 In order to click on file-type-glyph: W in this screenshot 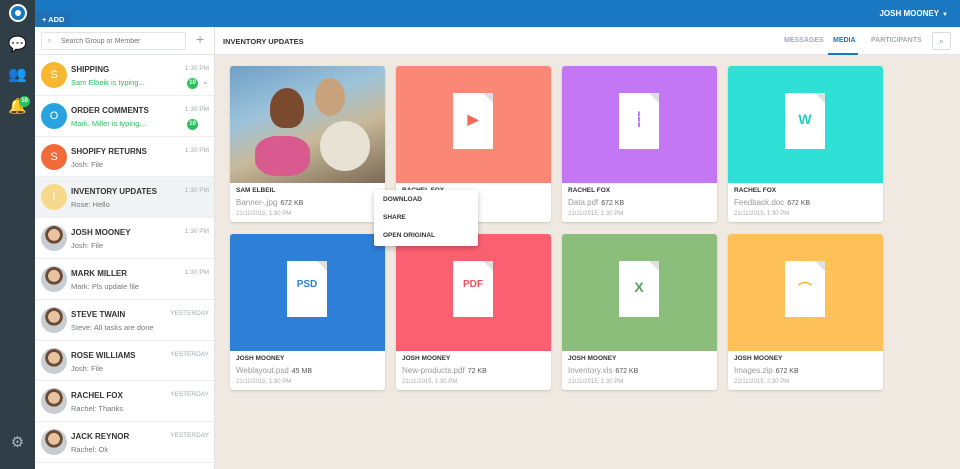, I will do `click(805, 119)`.